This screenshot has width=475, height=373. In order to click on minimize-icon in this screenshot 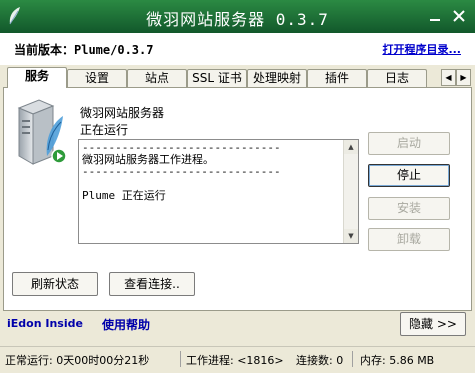, I will do `click(435, 16)`.